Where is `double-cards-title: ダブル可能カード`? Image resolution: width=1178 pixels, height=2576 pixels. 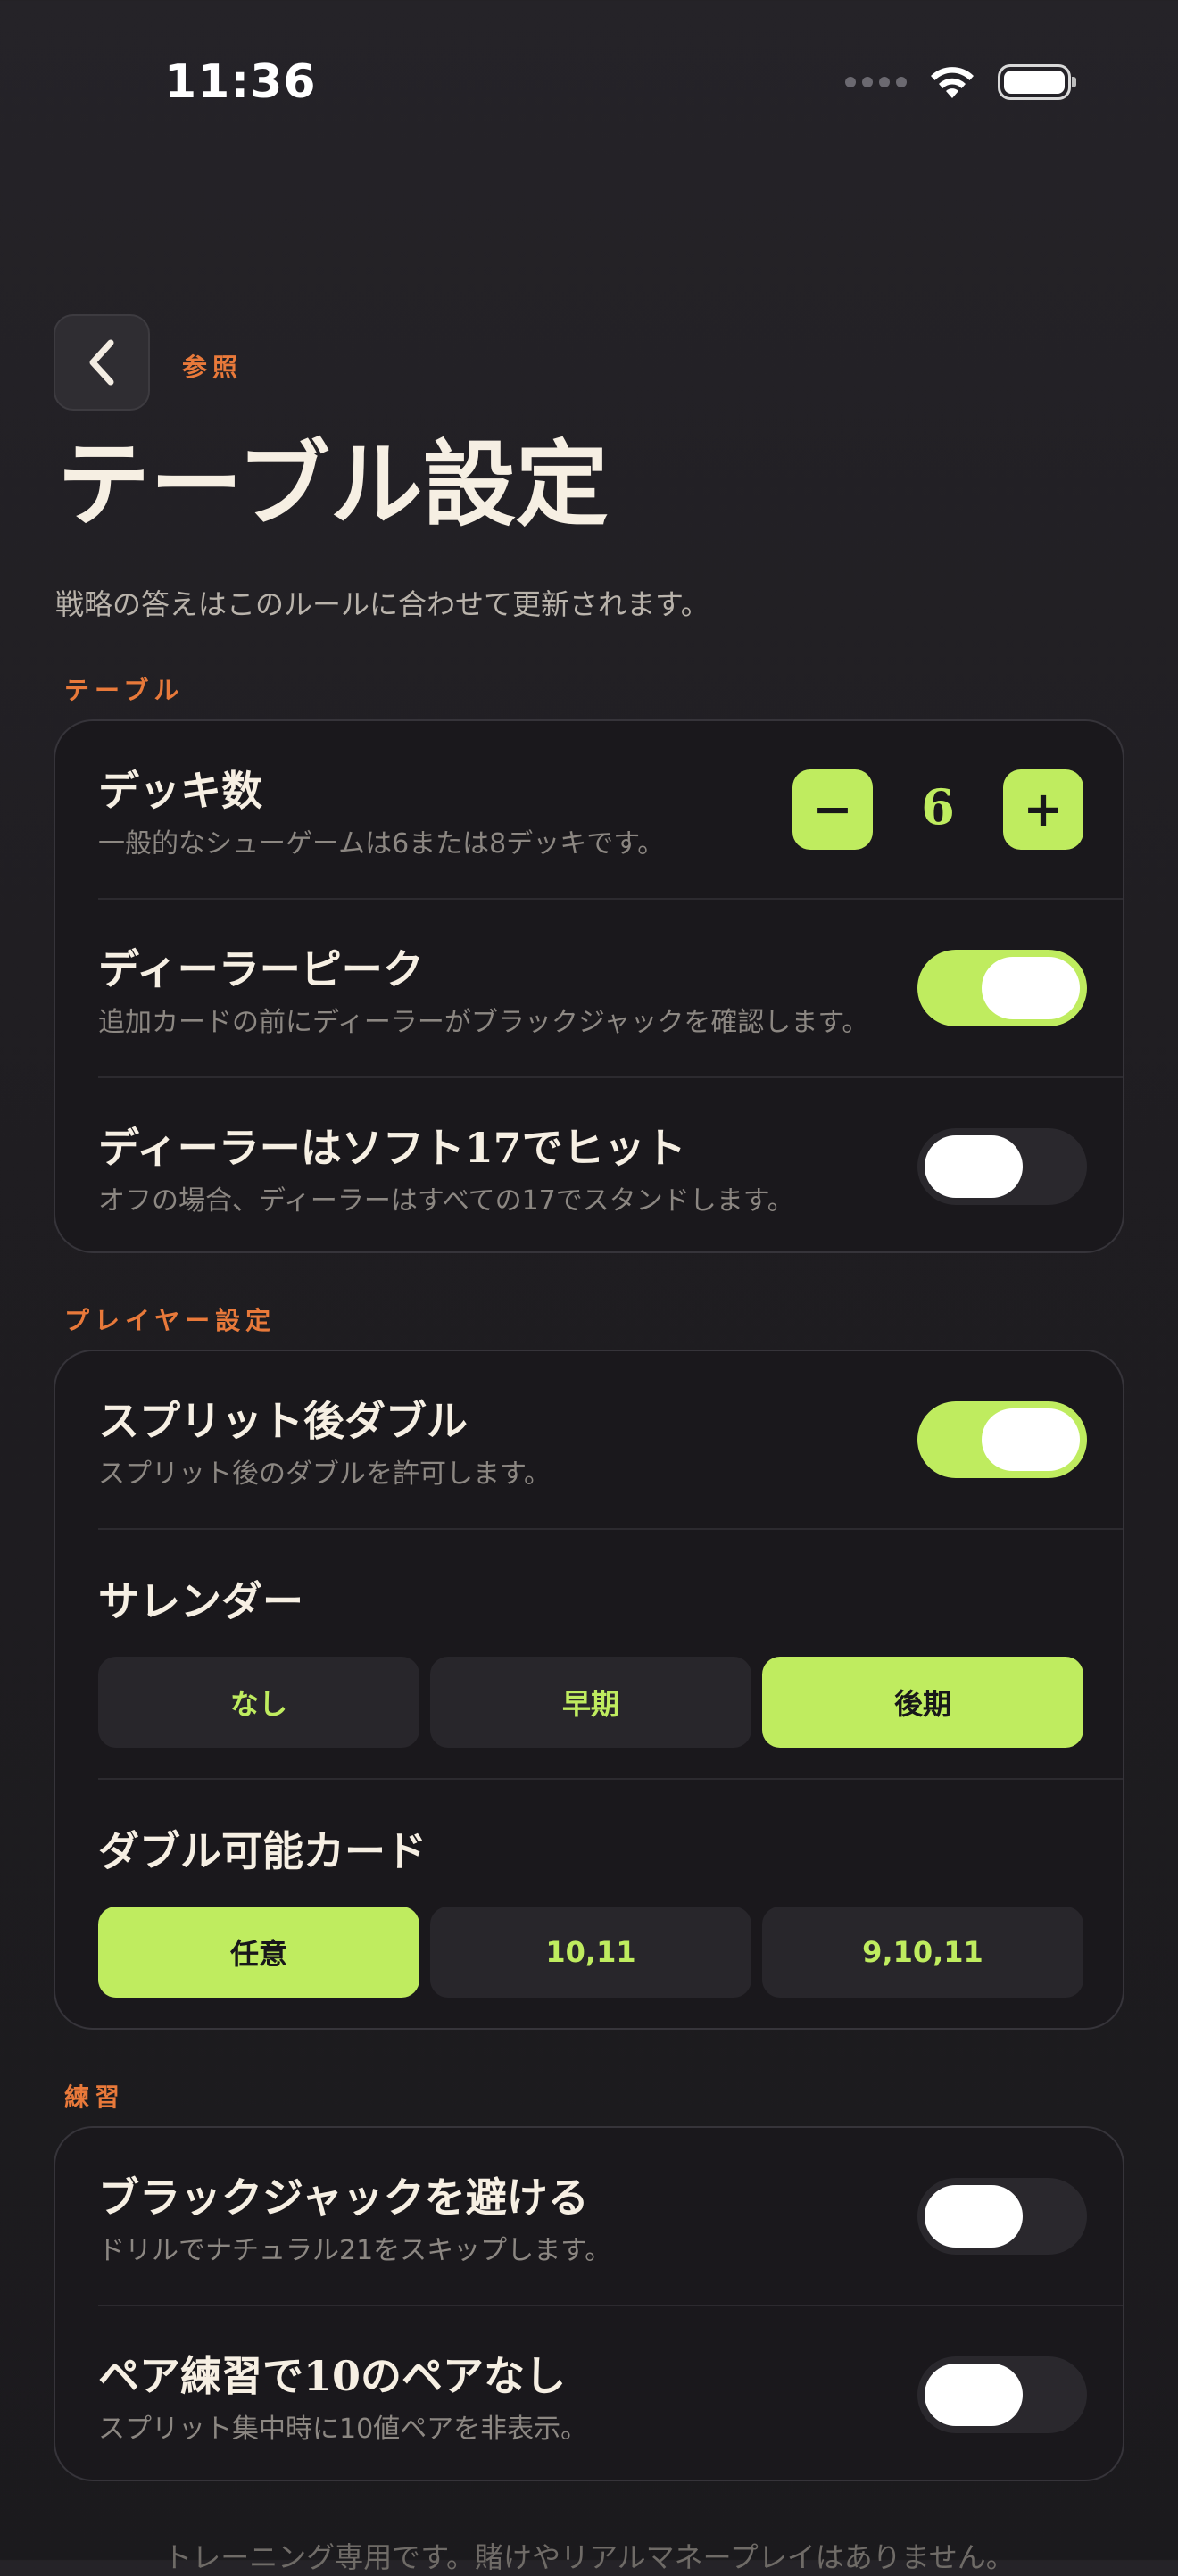 double-cards-title: ダブル可能カード is located at coordinates (262, 1851).